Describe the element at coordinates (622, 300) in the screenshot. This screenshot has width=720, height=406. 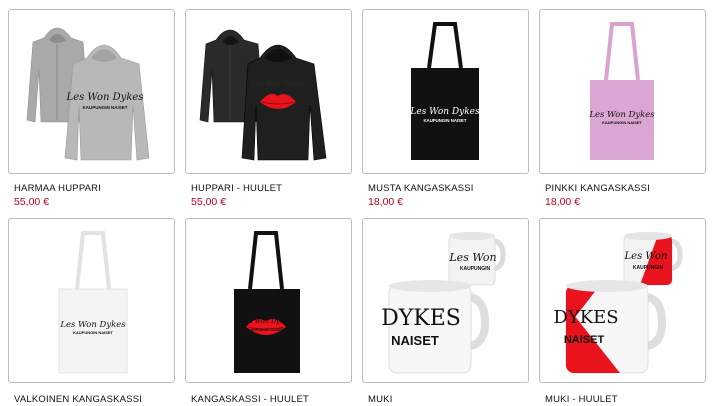
I see `product-image-red-lips-mugs: Les Won KAUPUNGIN DYKES NAISET` at that location.